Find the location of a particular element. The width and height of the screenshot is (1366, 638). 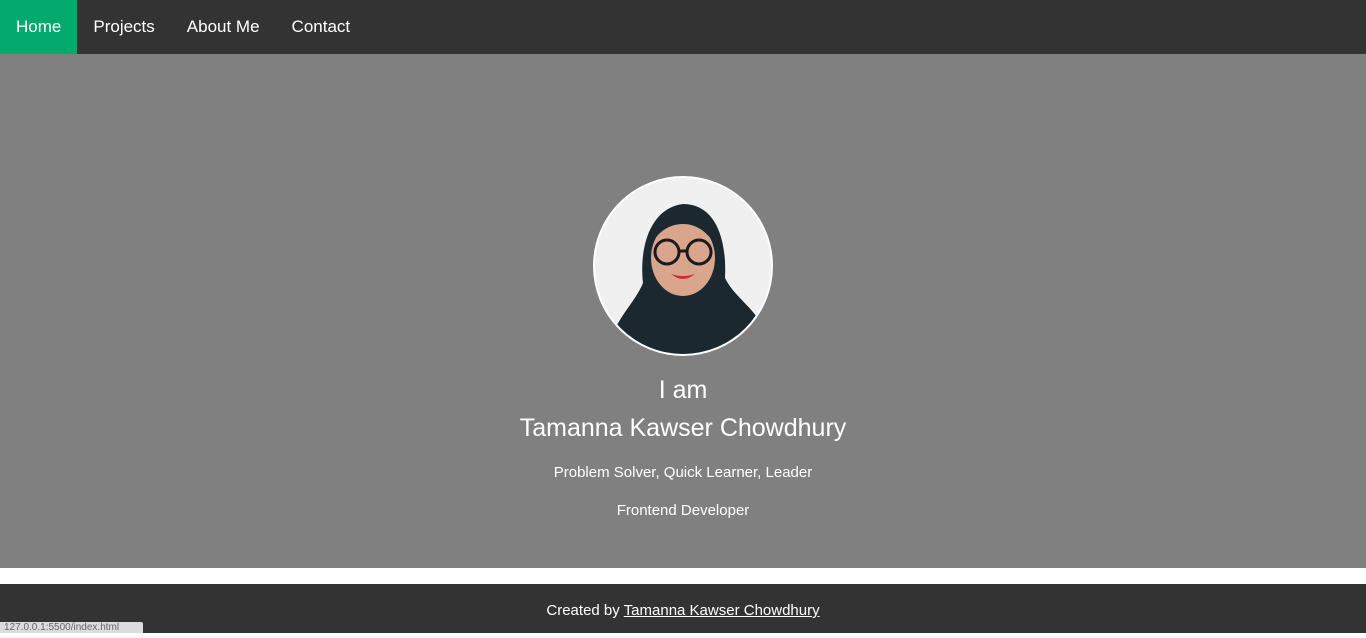

hero-role: Frontend Developer is located at coordinates (683, 510).